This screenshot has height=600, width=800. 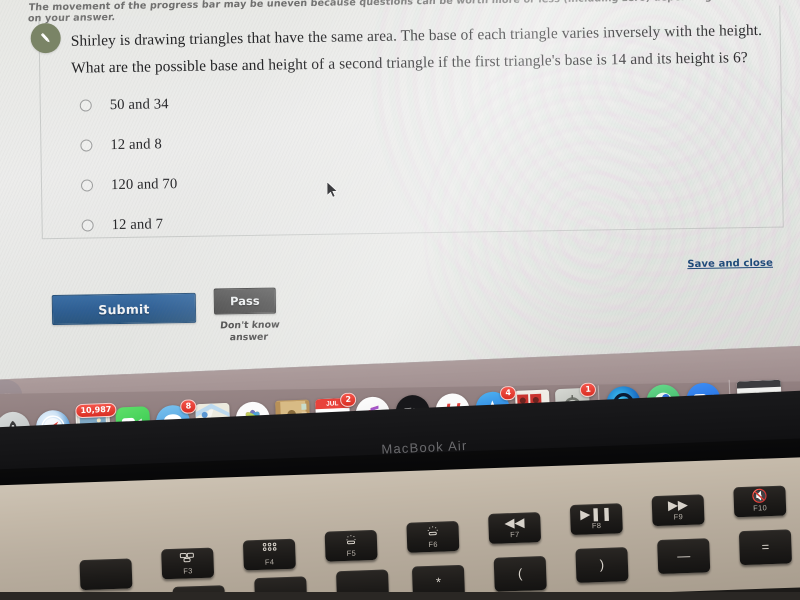 I want to click on key-paren-open: (, so click(x=520, y=573).